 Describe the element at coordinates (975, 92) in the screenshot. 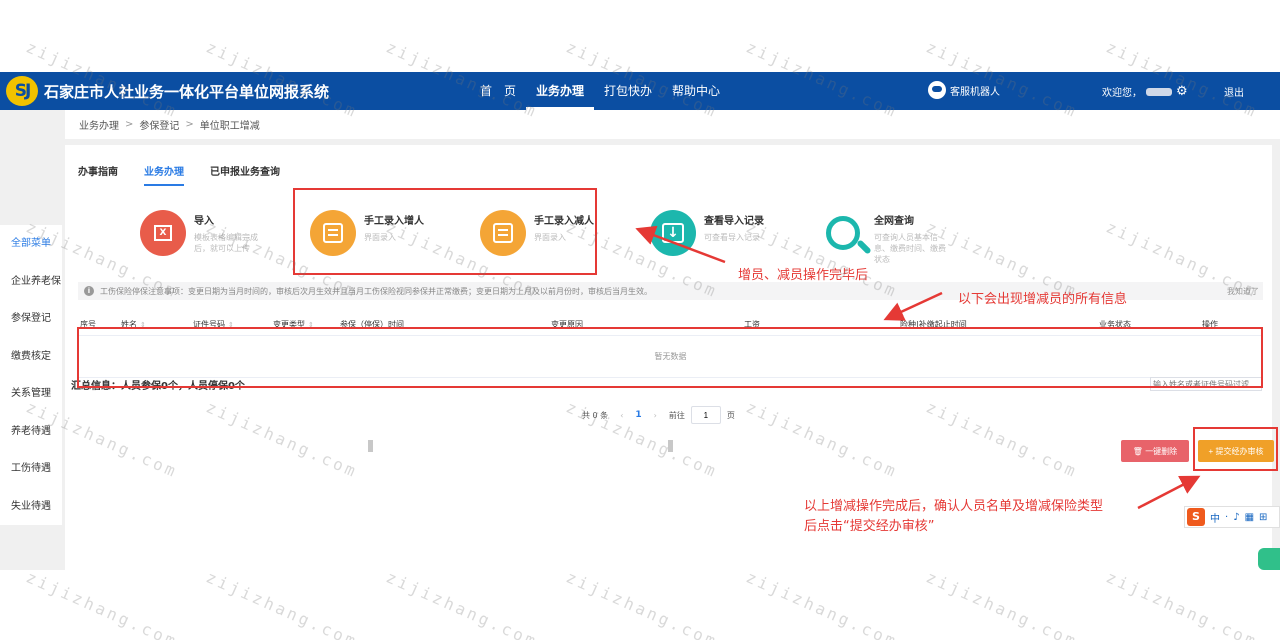

I see `robot-label: 客服机器人` at that location.